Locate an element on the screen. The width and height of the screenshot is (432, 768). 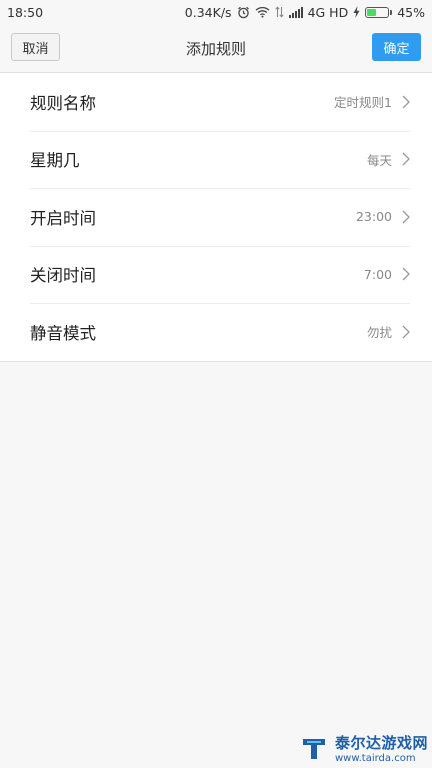
row-value: 勿扰 is located at coordinates (379, 333).